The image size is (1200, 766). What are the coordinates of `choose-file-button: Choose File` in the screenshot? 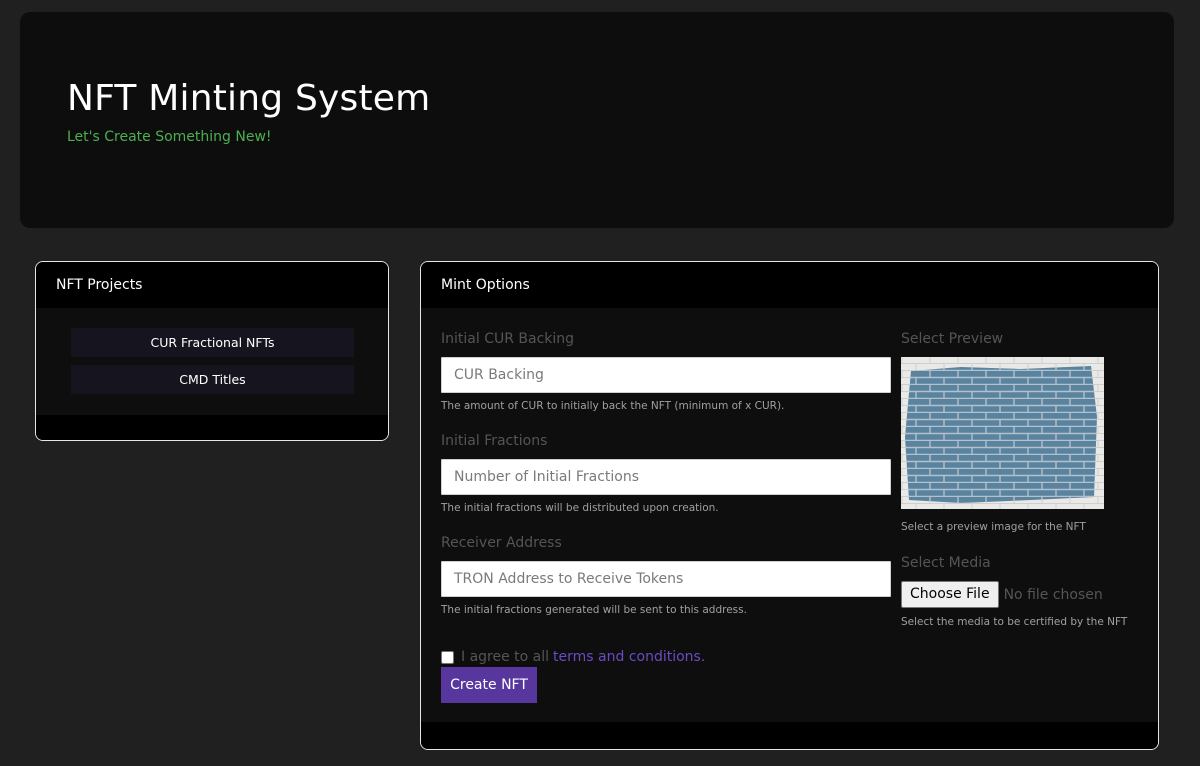 It's located at (950, 594).